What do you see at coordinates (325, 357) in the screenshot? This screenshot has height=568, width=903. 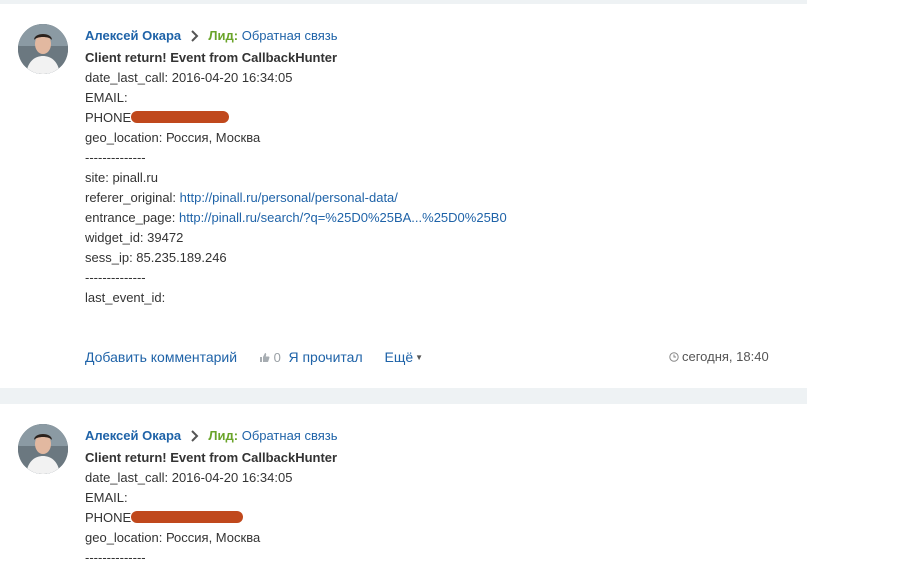 I see `i-read-button: Я прочитал` at bounding box center [325, 357].